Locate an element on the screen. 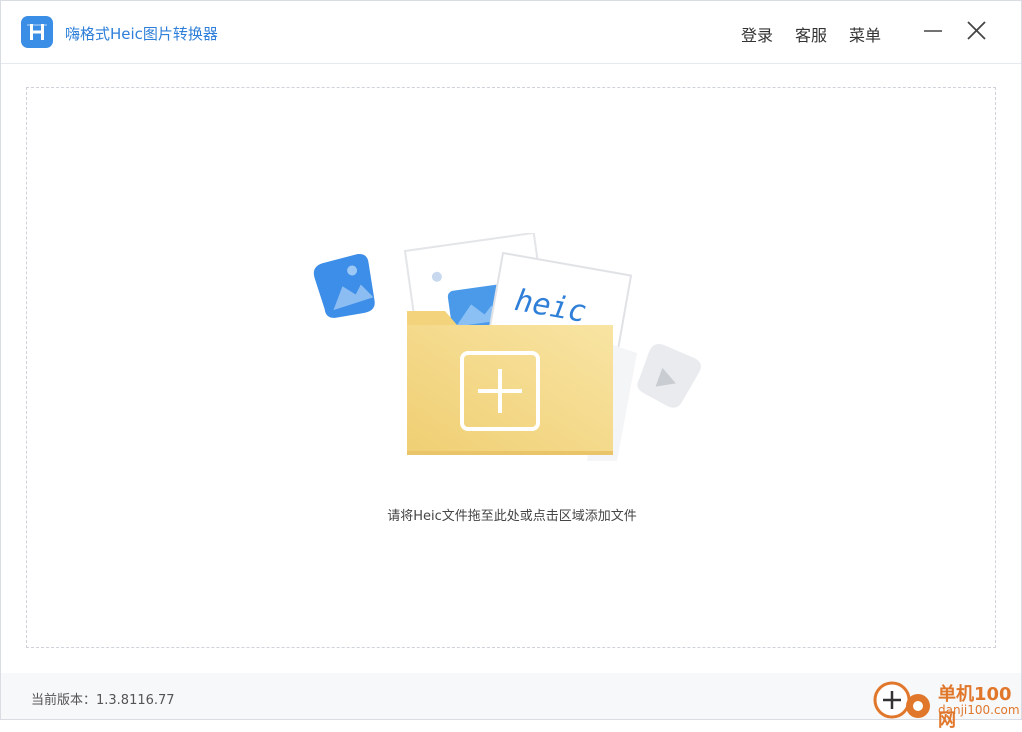 The image size is (1022, 732). watermark-url: danji100.com is located at coordinates (979, 710).